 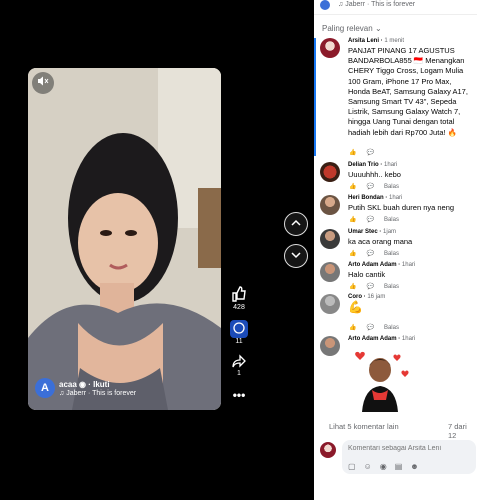 I want to click on uploader-line: acaa ◉ · Ikuti, so click(x=84, y=384).